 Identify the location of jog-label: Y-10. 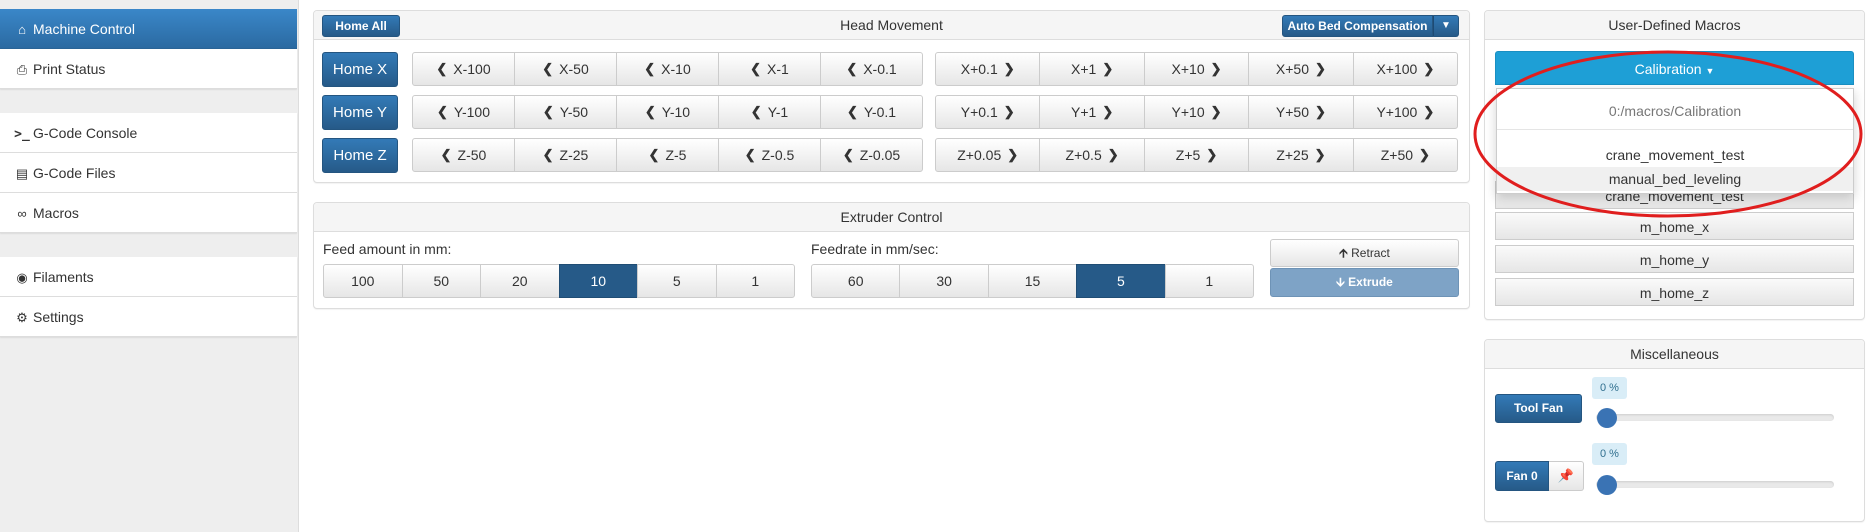
(676, 112).